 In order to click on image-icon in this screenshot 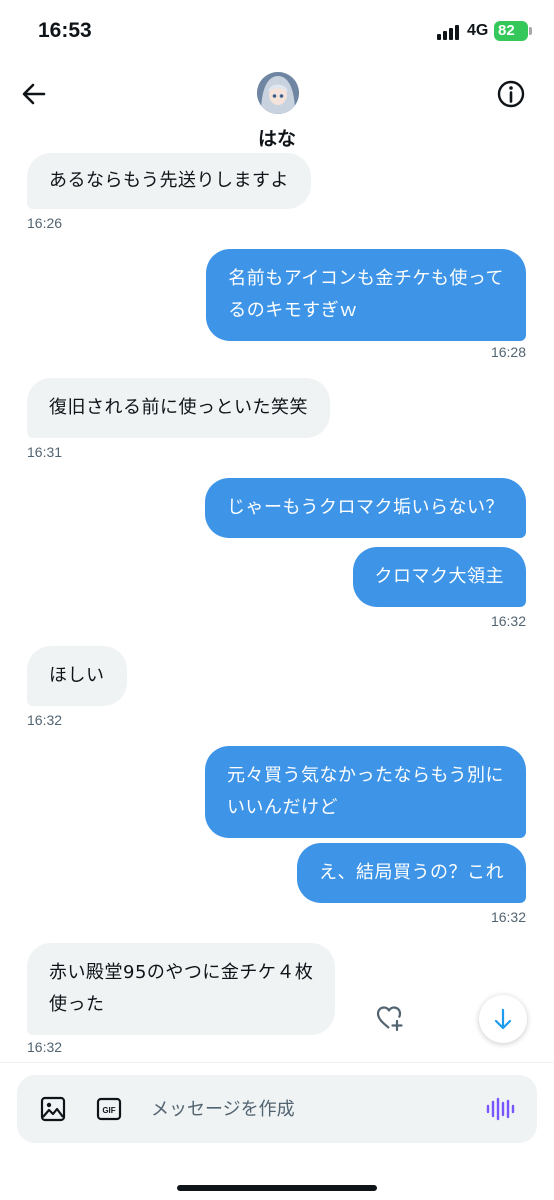, I will do `click(53, 1109)`.